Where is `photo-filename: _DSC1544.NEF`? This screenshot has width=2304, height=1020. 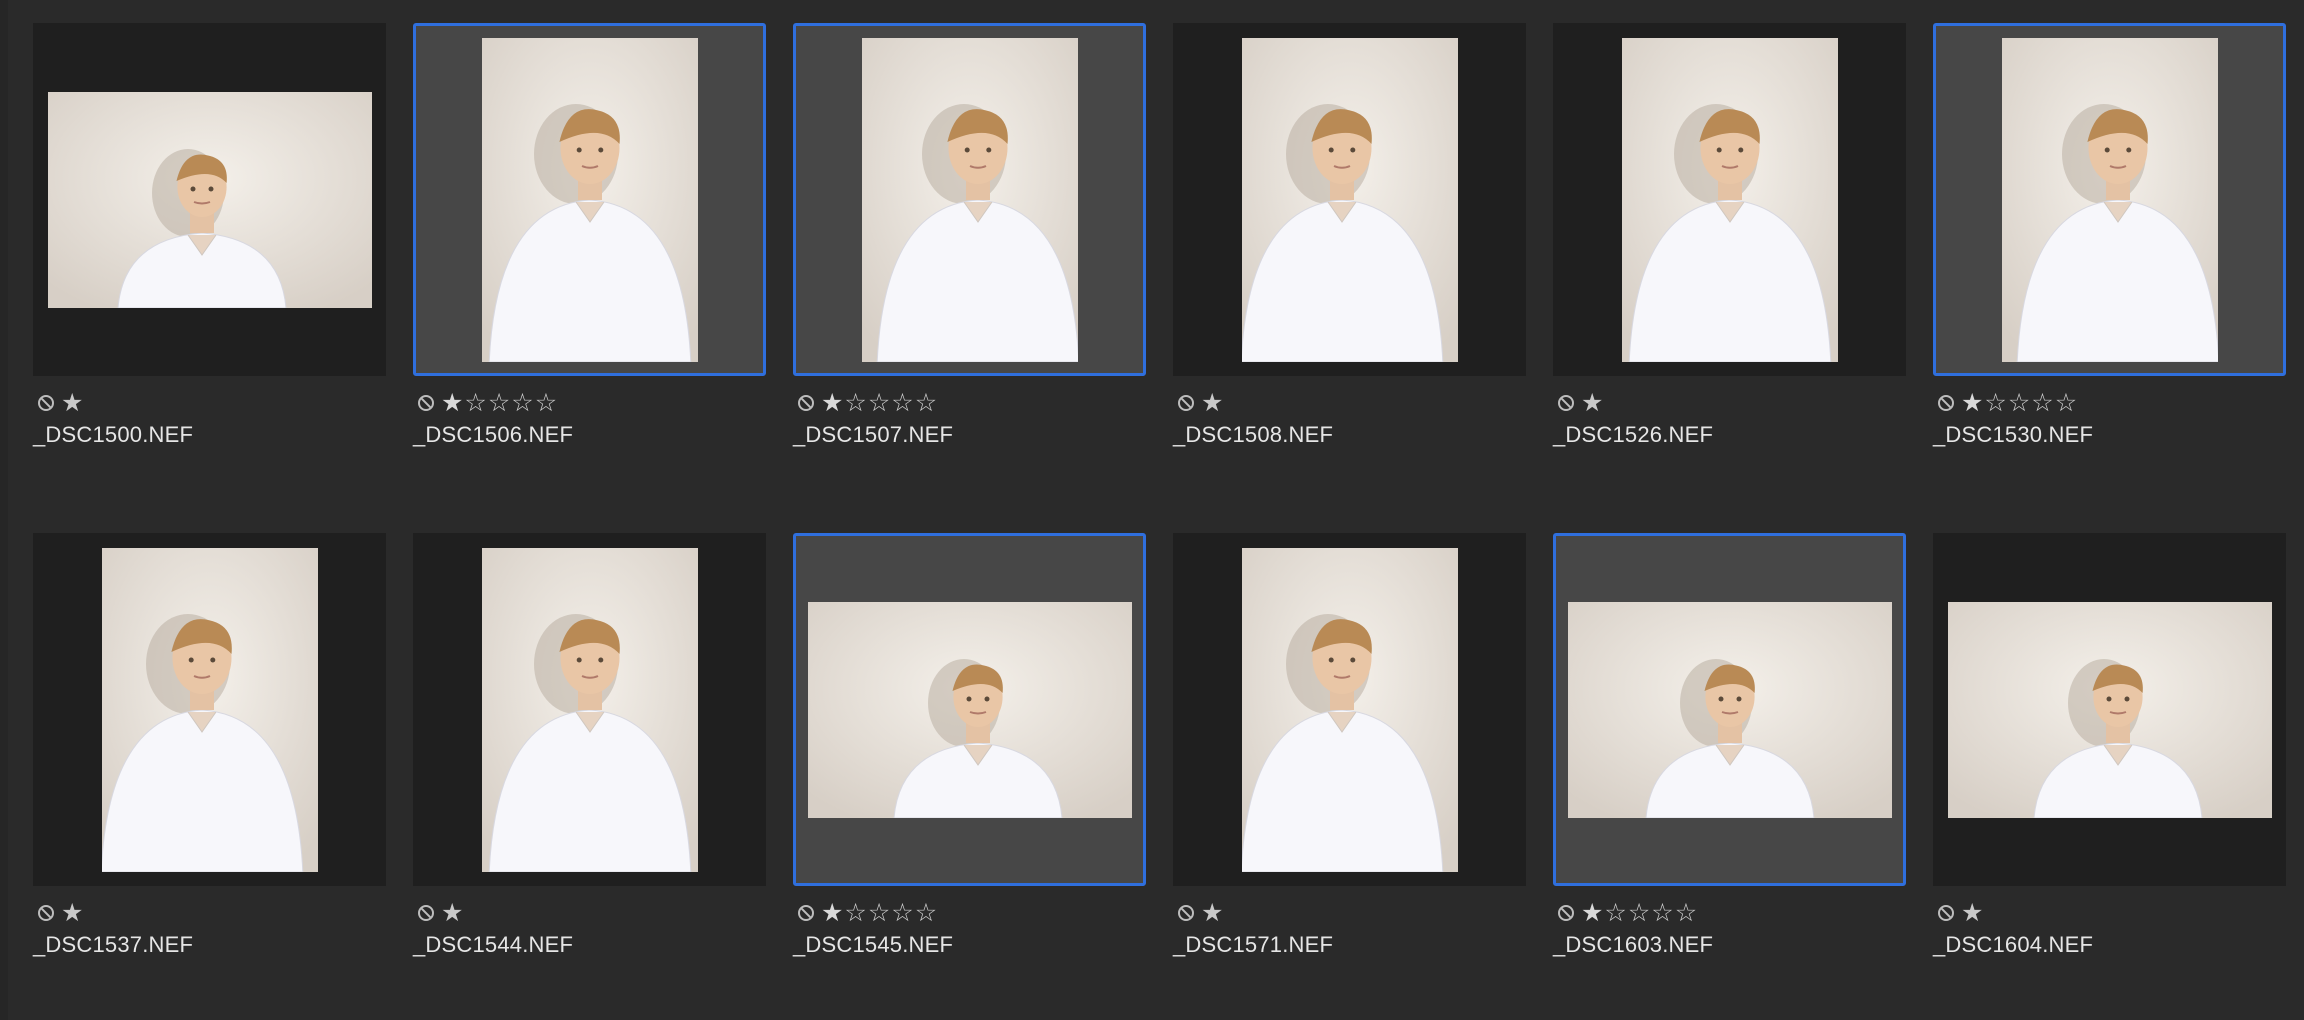 photo-filename: _DSC1544.NEF is located at coordinates (493, 944).